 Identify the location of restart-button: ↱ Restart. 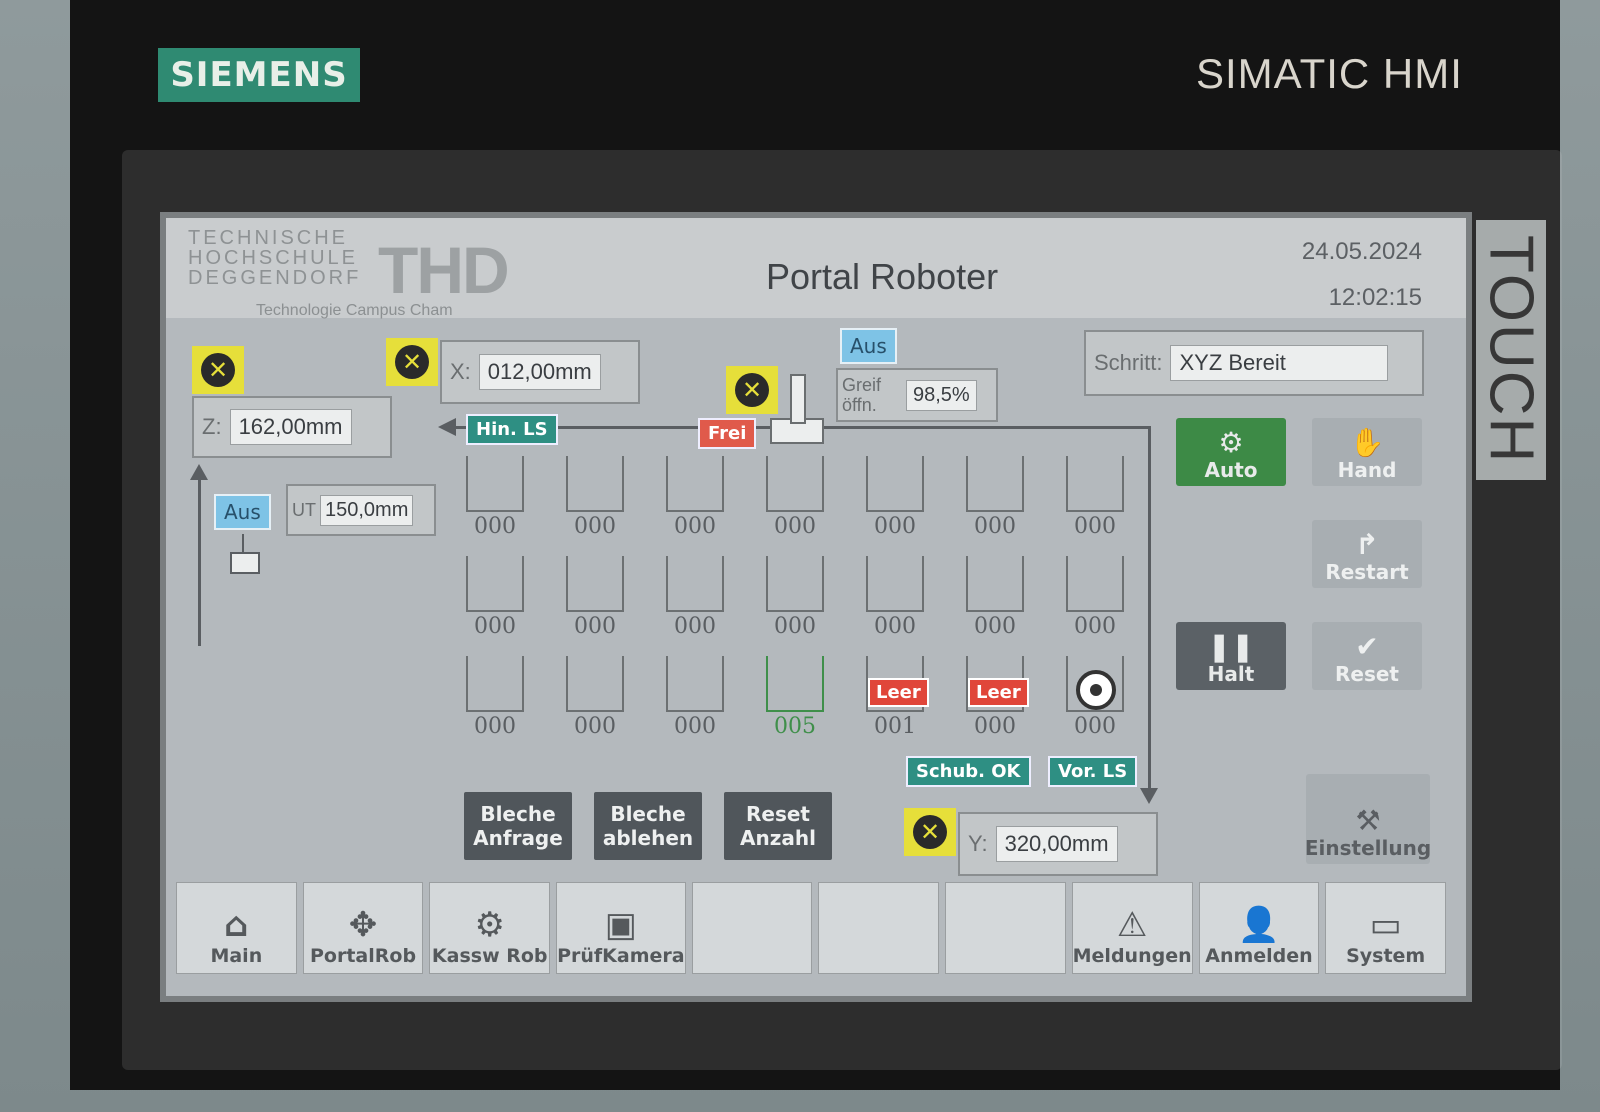
(1367, 554).